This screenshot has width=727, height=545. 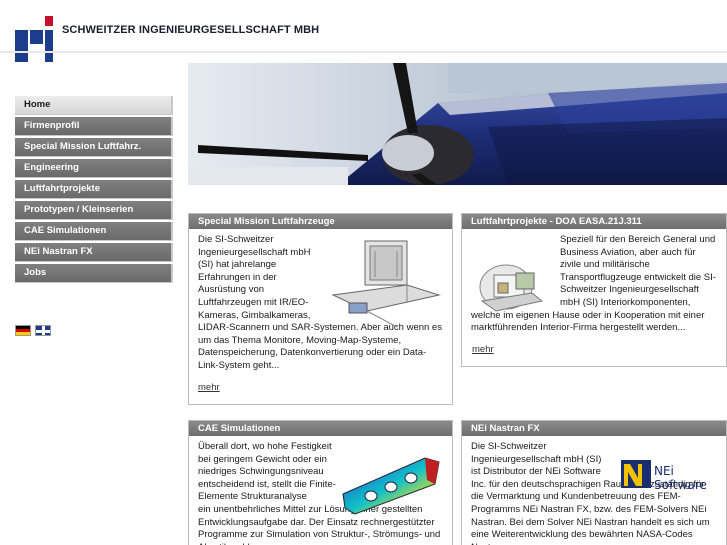 I want to click on logo-software-text: Software, so click(x=680, y=485).